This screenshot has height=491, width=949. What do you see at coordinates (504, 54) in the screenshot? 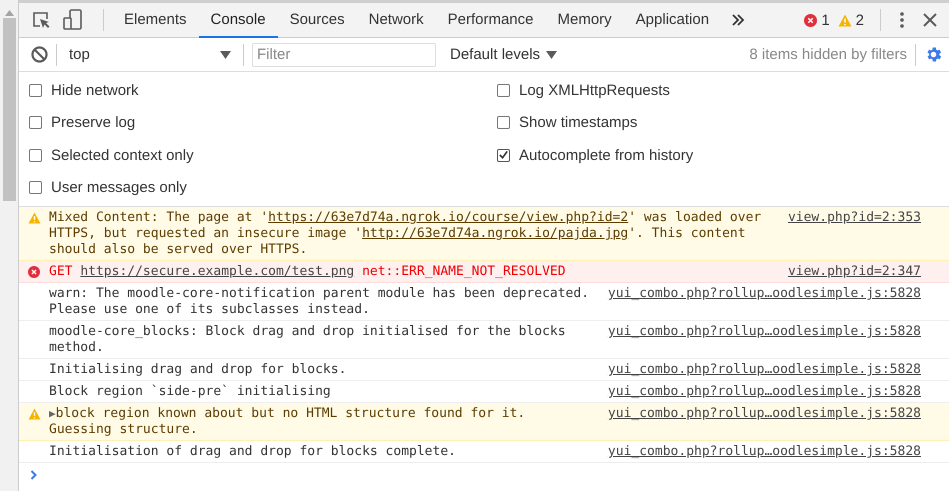
I see `levels-dropdown: Default levels` at bounding box center [504, 54].